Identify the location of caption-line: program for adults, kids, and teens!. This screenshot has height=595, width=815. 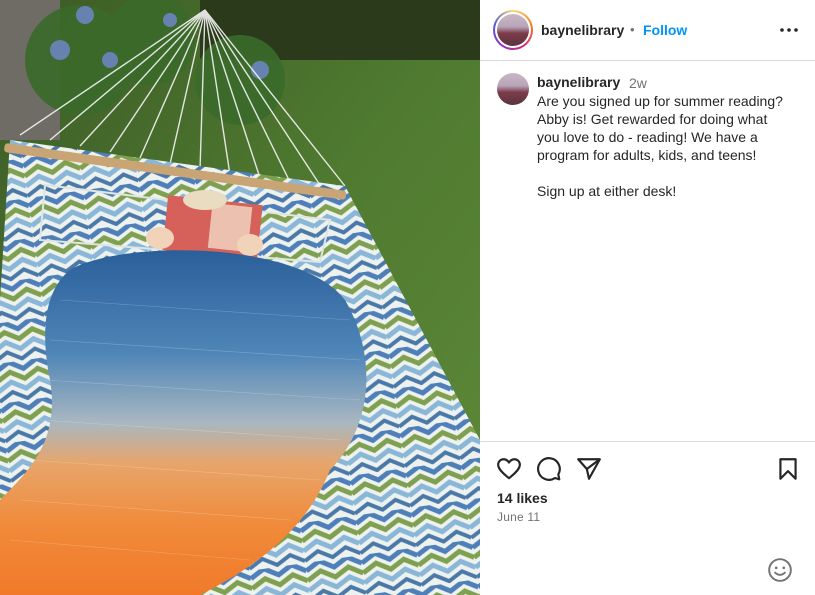
(647, 155).